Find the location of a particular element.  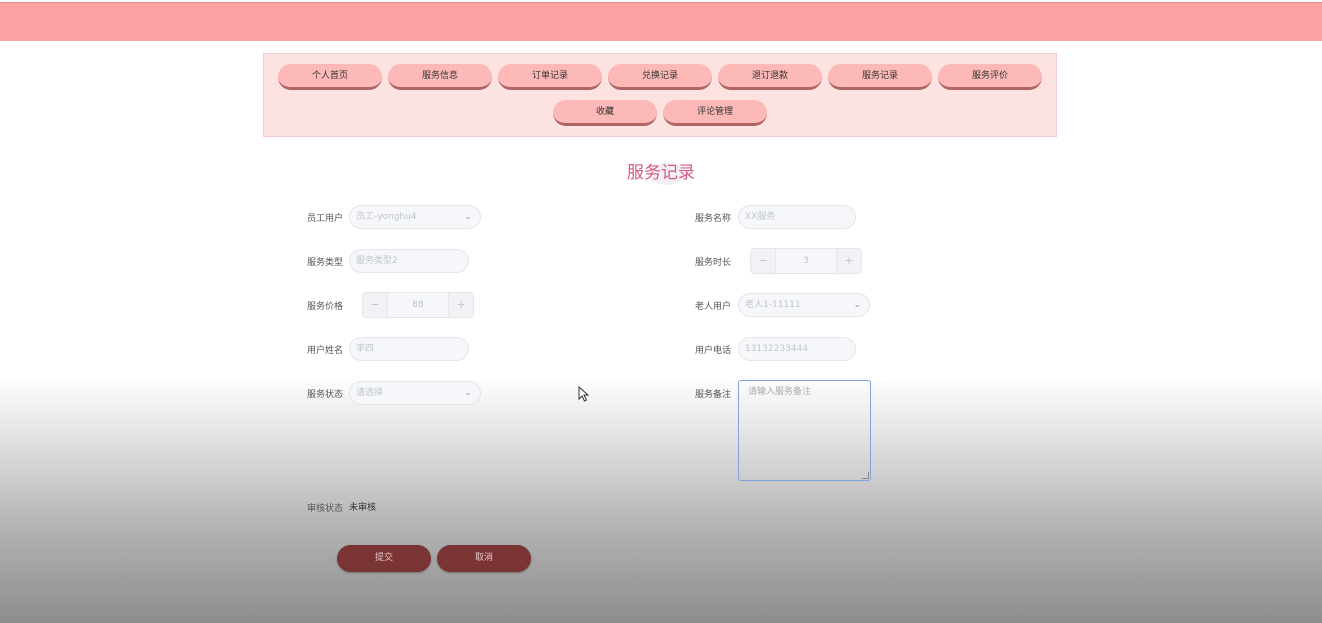

service-price-stepper: − 88 + is located at coordinates (418, 305).